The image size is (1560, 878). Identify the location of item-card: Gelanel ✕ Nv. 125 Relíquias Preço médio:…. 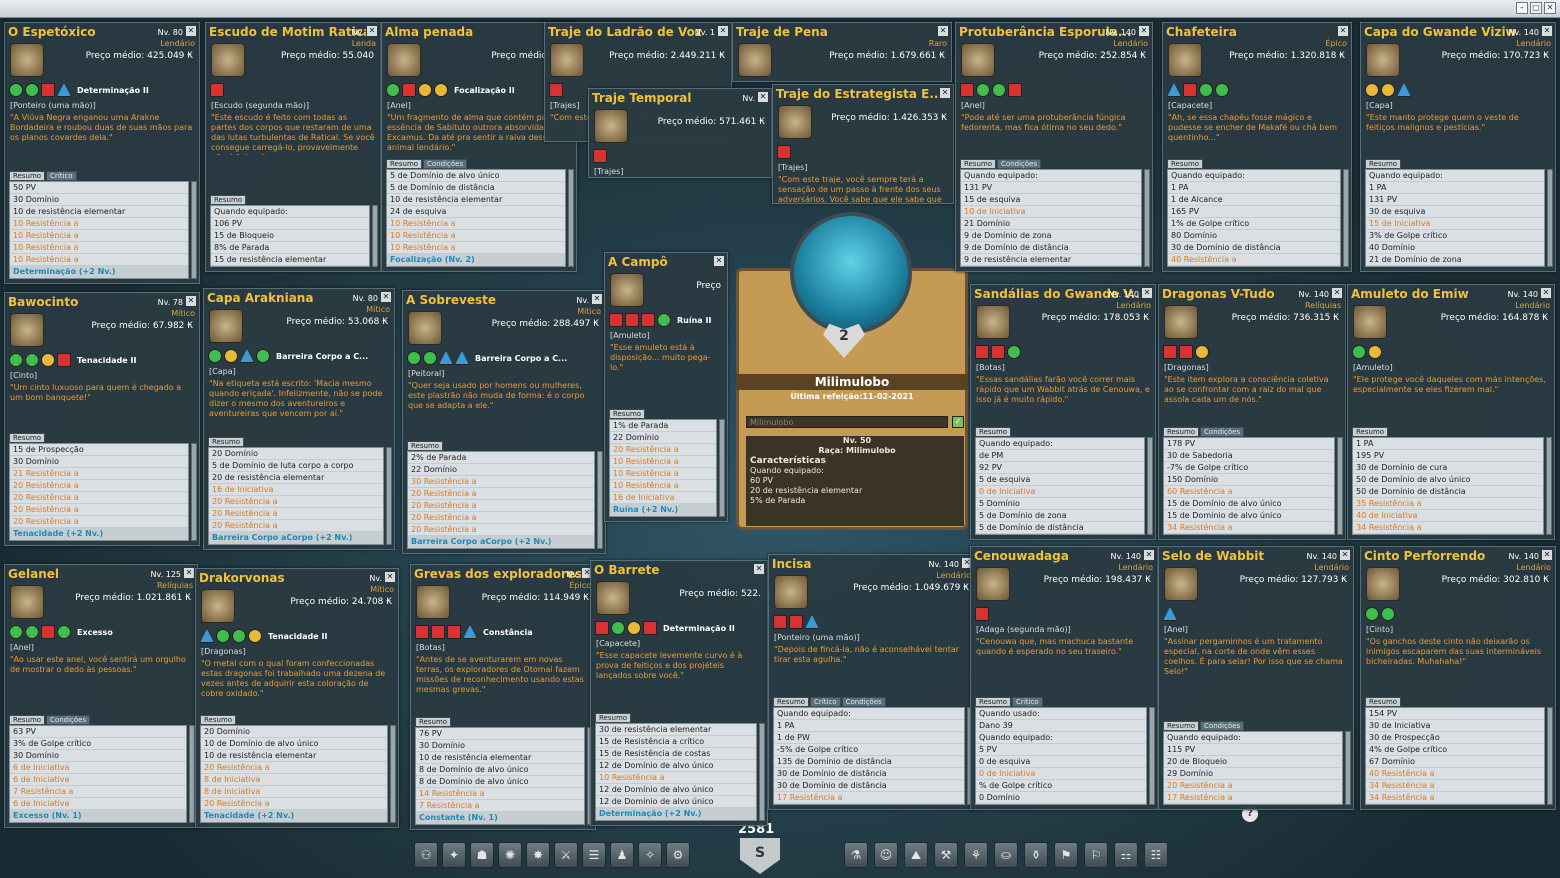
(101, 696).